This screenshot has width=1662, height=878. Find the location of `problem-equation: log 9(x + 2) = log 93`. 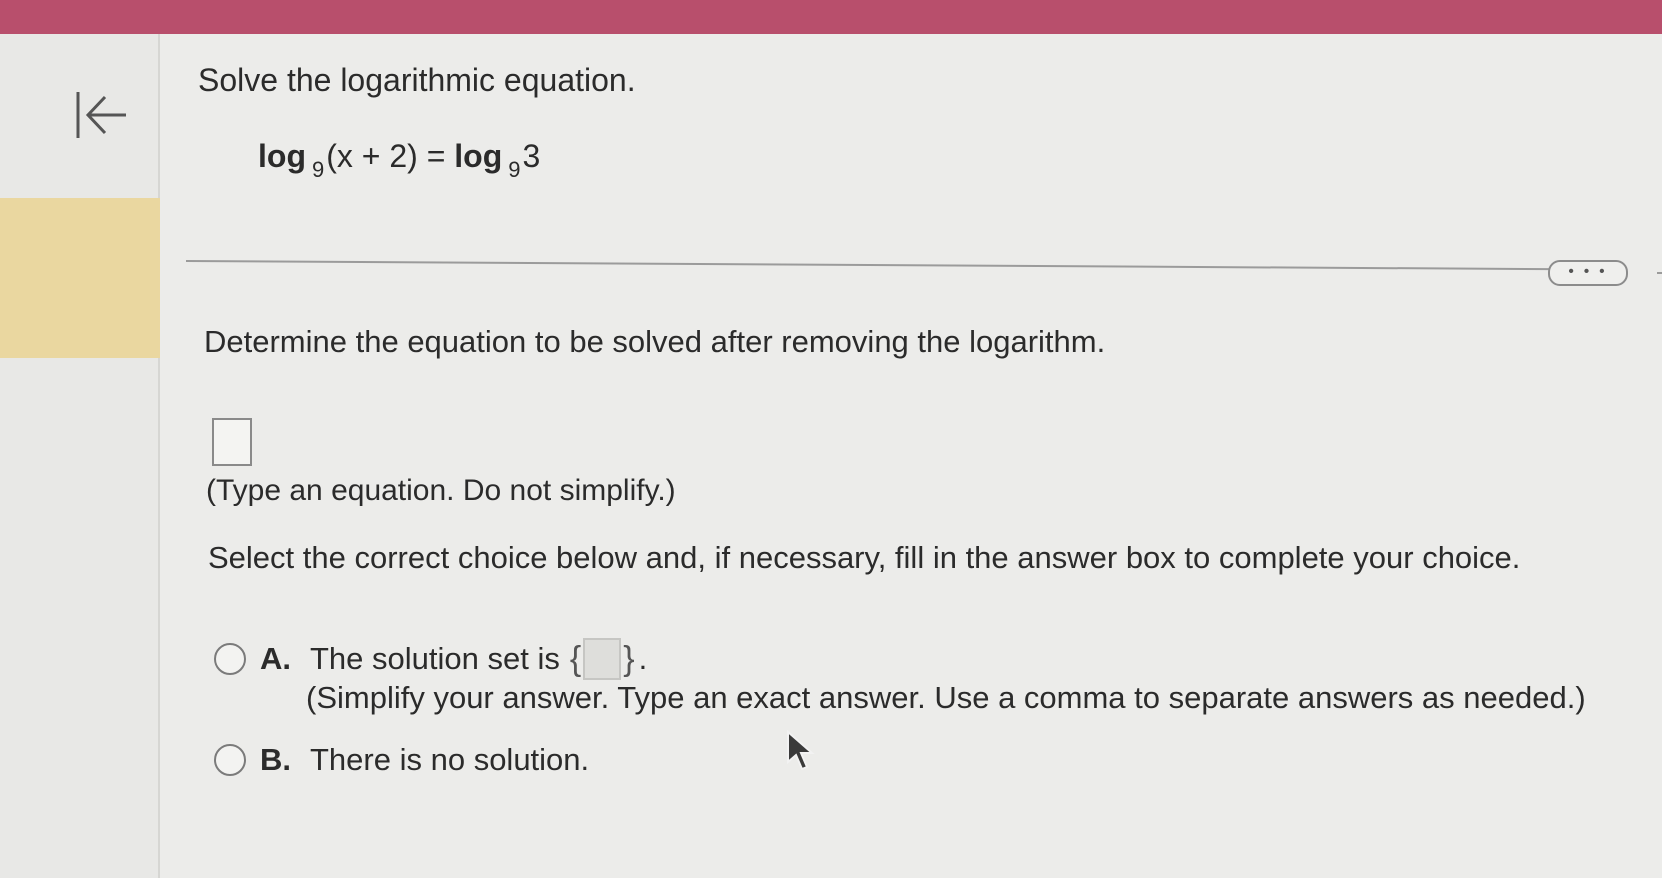

problem-equation: log 9(x + 2) = log 93 is located at coordinates (399, 160).